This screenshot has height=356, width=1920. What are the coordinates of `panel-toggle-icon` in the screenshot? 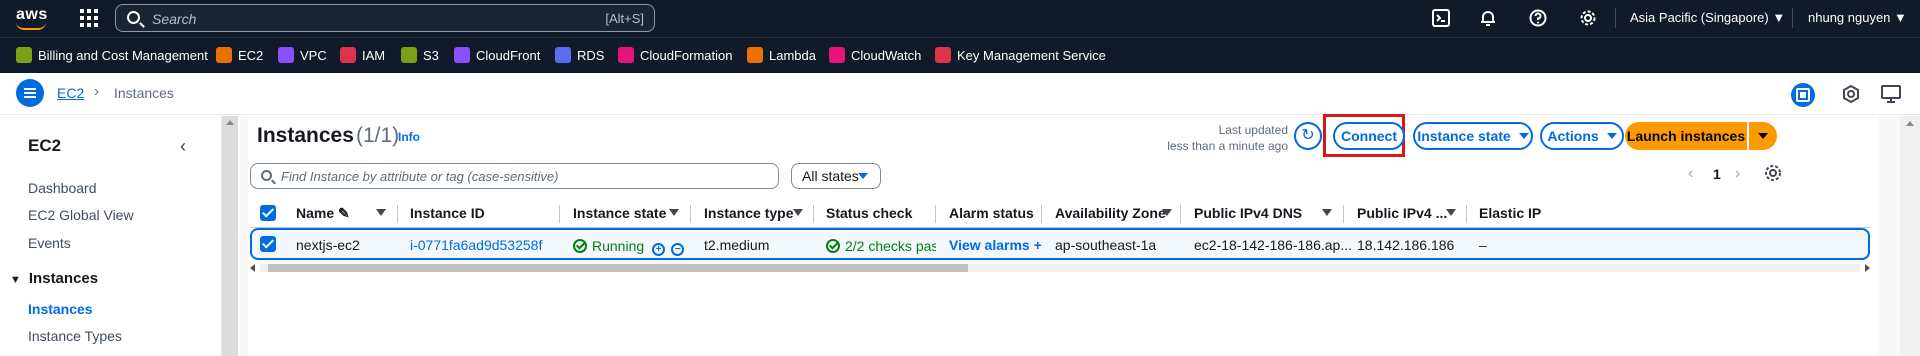 It's located at (1803, 95).